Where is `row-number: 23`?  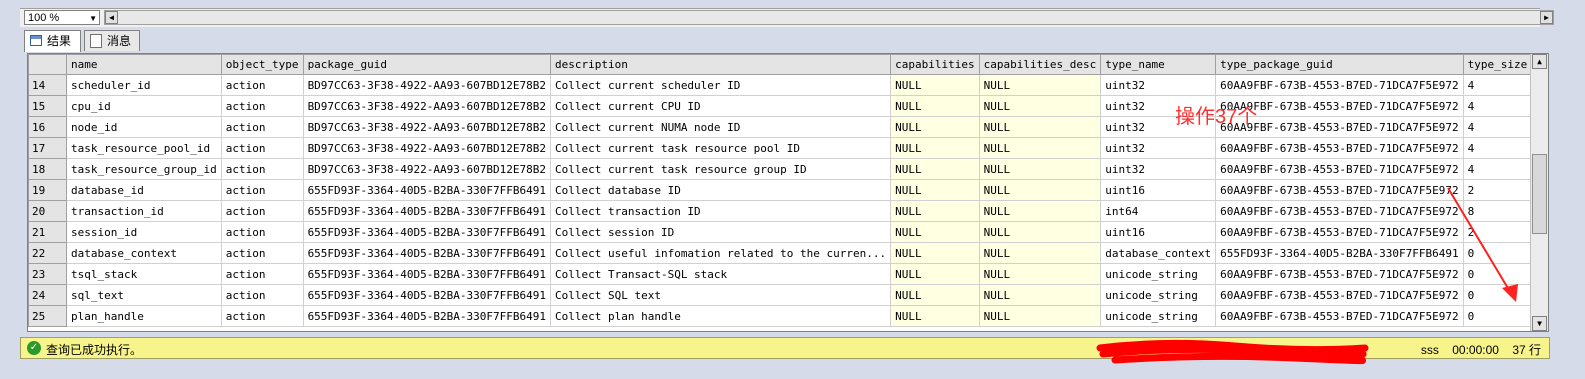
row-number: 23 is located at coordinates (47, 274).